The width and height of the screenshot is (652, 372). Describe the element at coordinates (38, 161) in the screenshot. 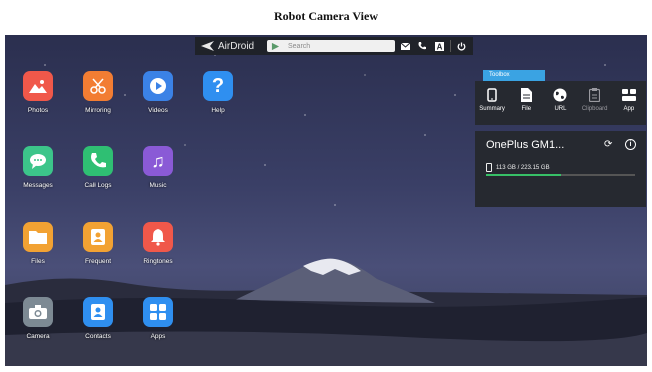

I see `chat-icon` at that location.